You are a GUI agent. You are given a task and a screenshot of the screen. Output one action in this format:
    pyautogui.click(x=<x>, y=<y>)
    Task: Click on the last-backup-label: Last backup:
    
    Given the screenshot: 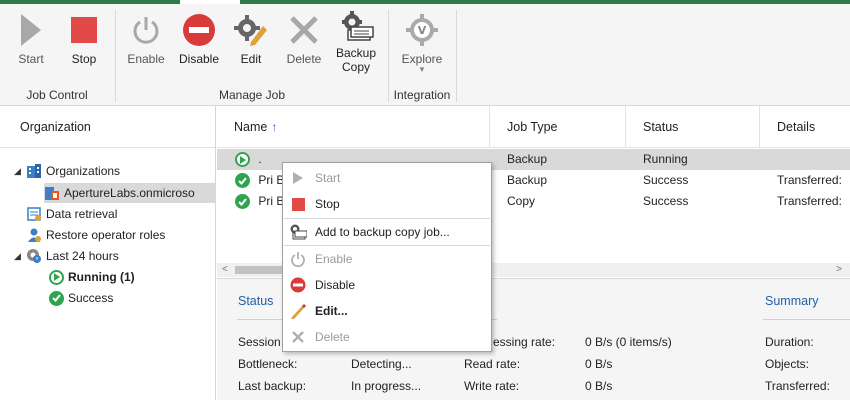 What is the action you would take?
    pyautogui.click(x=272, y=386)
    